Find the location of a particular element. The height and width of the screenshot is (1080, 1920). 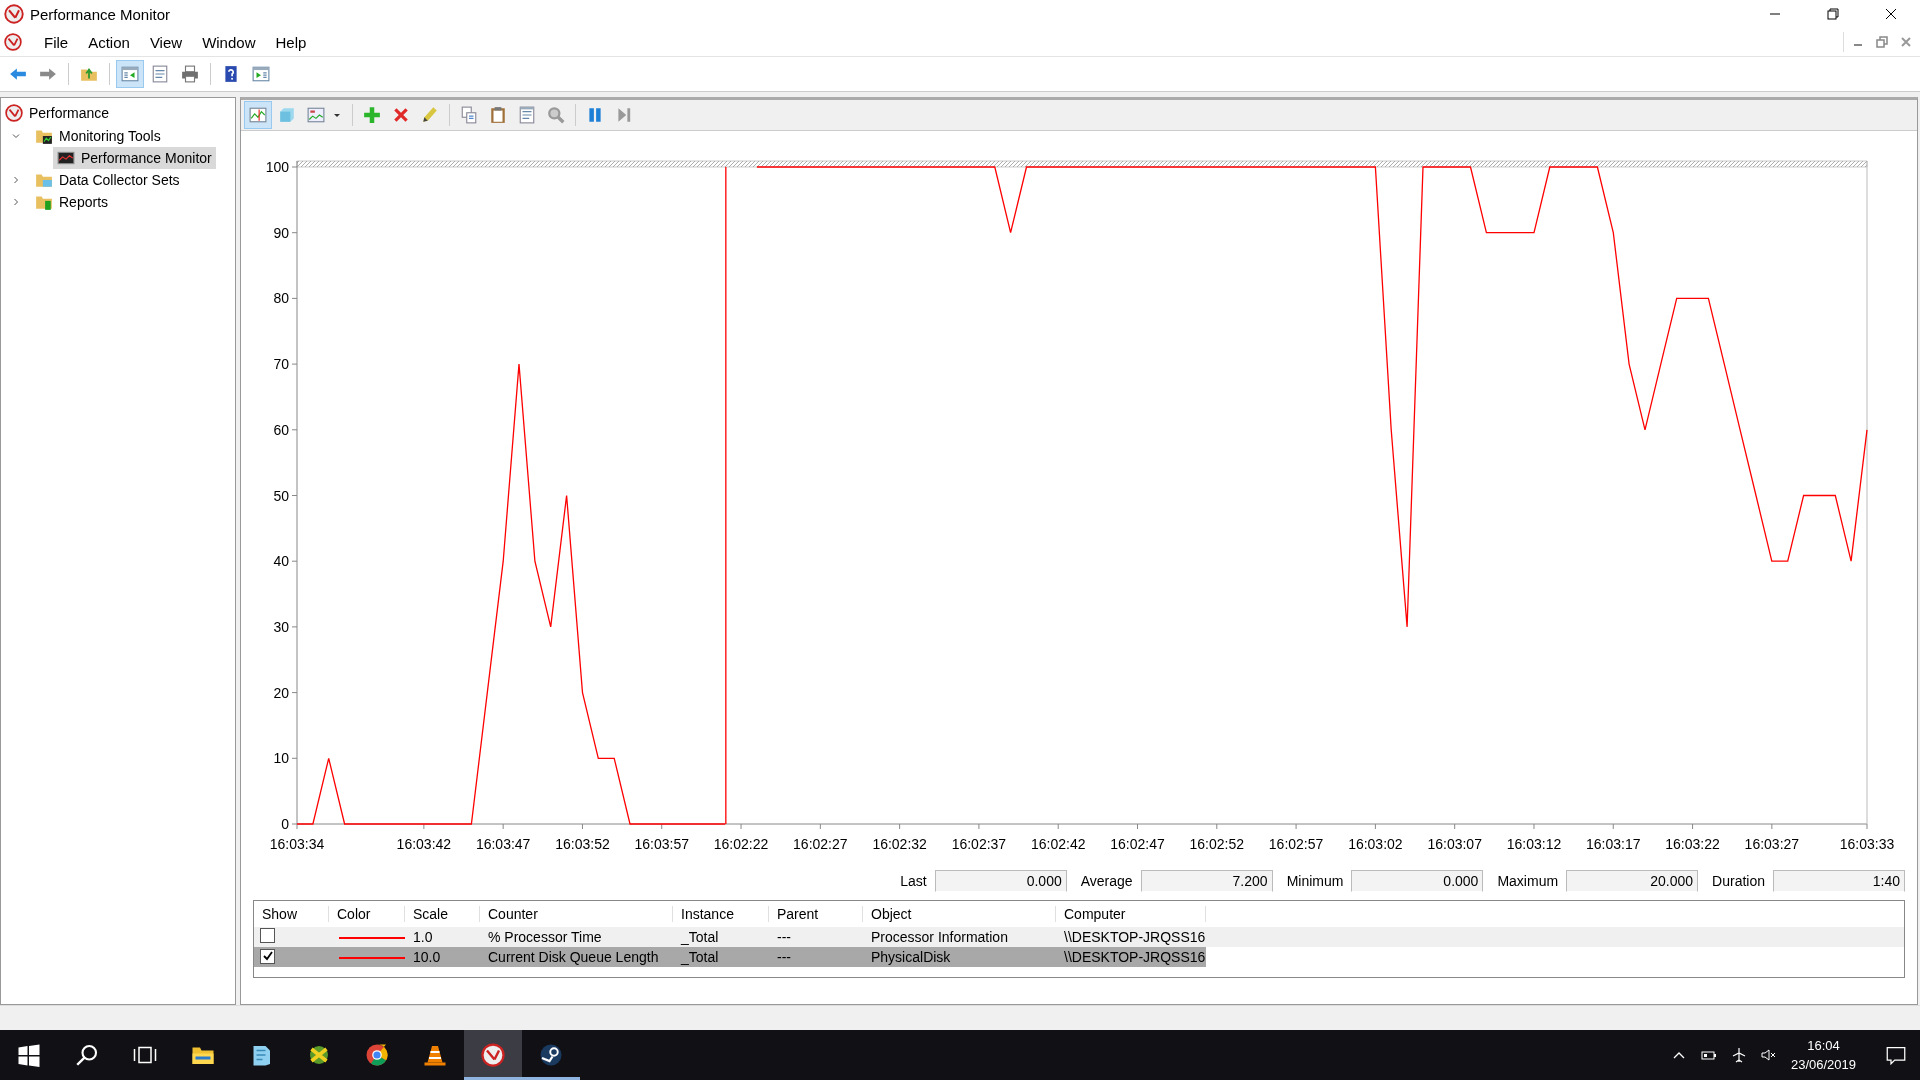

table-cell-text: PhysicalDisk is located at coordinates (911, 957).